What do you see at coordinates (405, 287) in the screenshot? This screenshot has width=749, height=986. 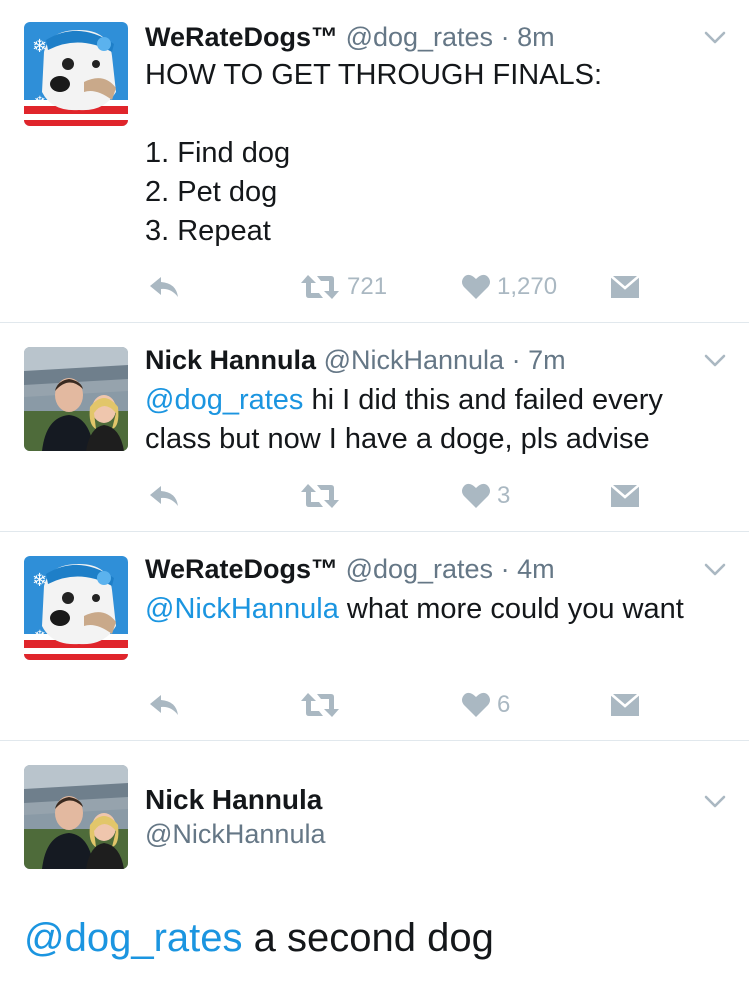 I see `tweet-actions: 721 1,270` at bounding box center [405, 287].